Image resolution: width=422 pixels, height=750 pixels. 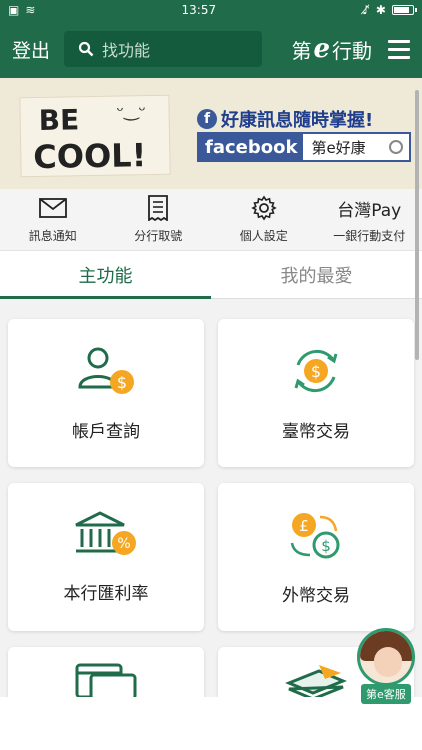 I want to click on function-tabs: 主功能 我的最愛, so click(x=211, y=275).